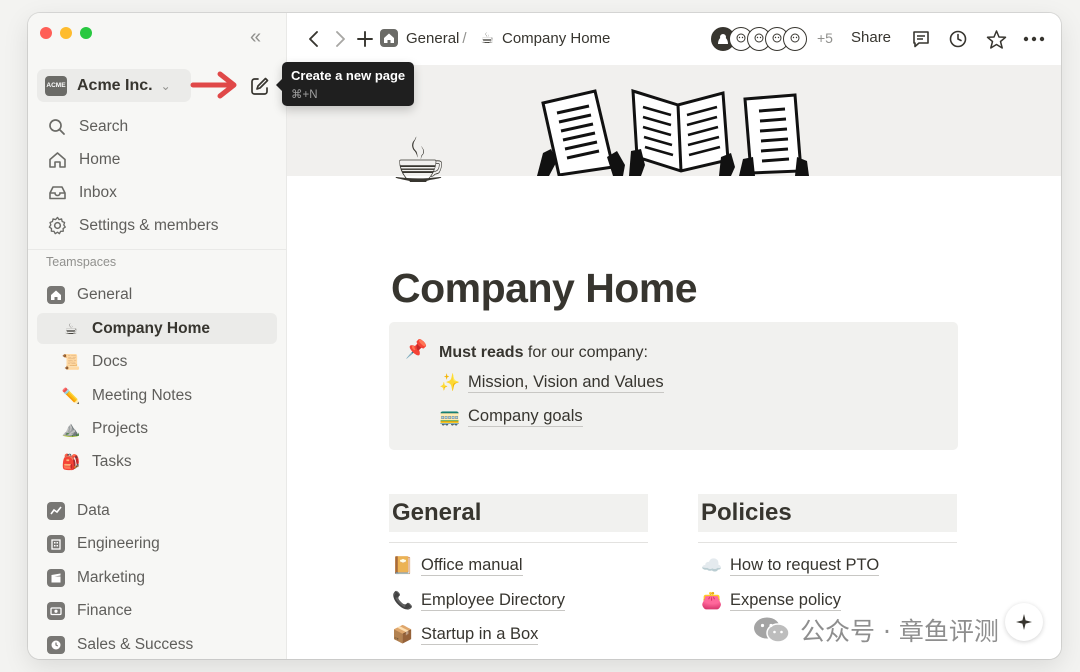 This screenshot has height=672, width=1080. Describe the element at coordinates (480, 635) in the screenshot. I see `link-label: Startup in a Box` at that location.